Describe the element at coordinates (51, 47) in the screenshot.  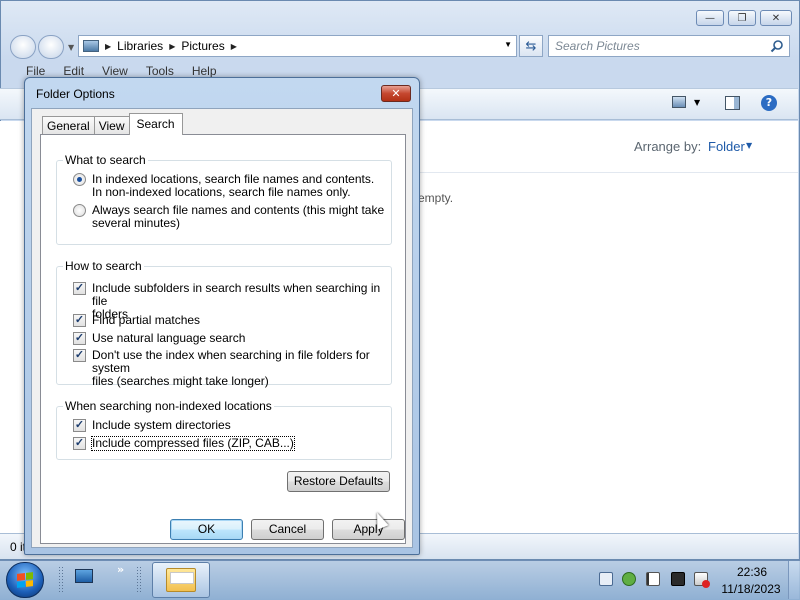
I see `forward-button` at that location.